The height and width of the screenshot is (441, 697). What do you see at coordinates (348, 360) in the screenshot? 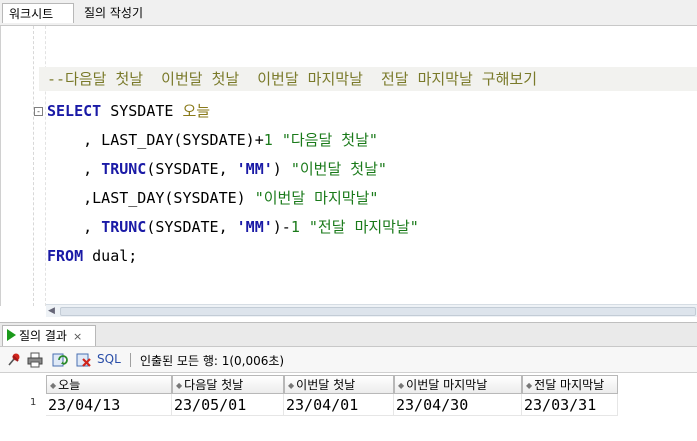
I see `result-toolbar: SQL 인출된 모든 행: 1(0,006초)` at bounding box center [348, 360].